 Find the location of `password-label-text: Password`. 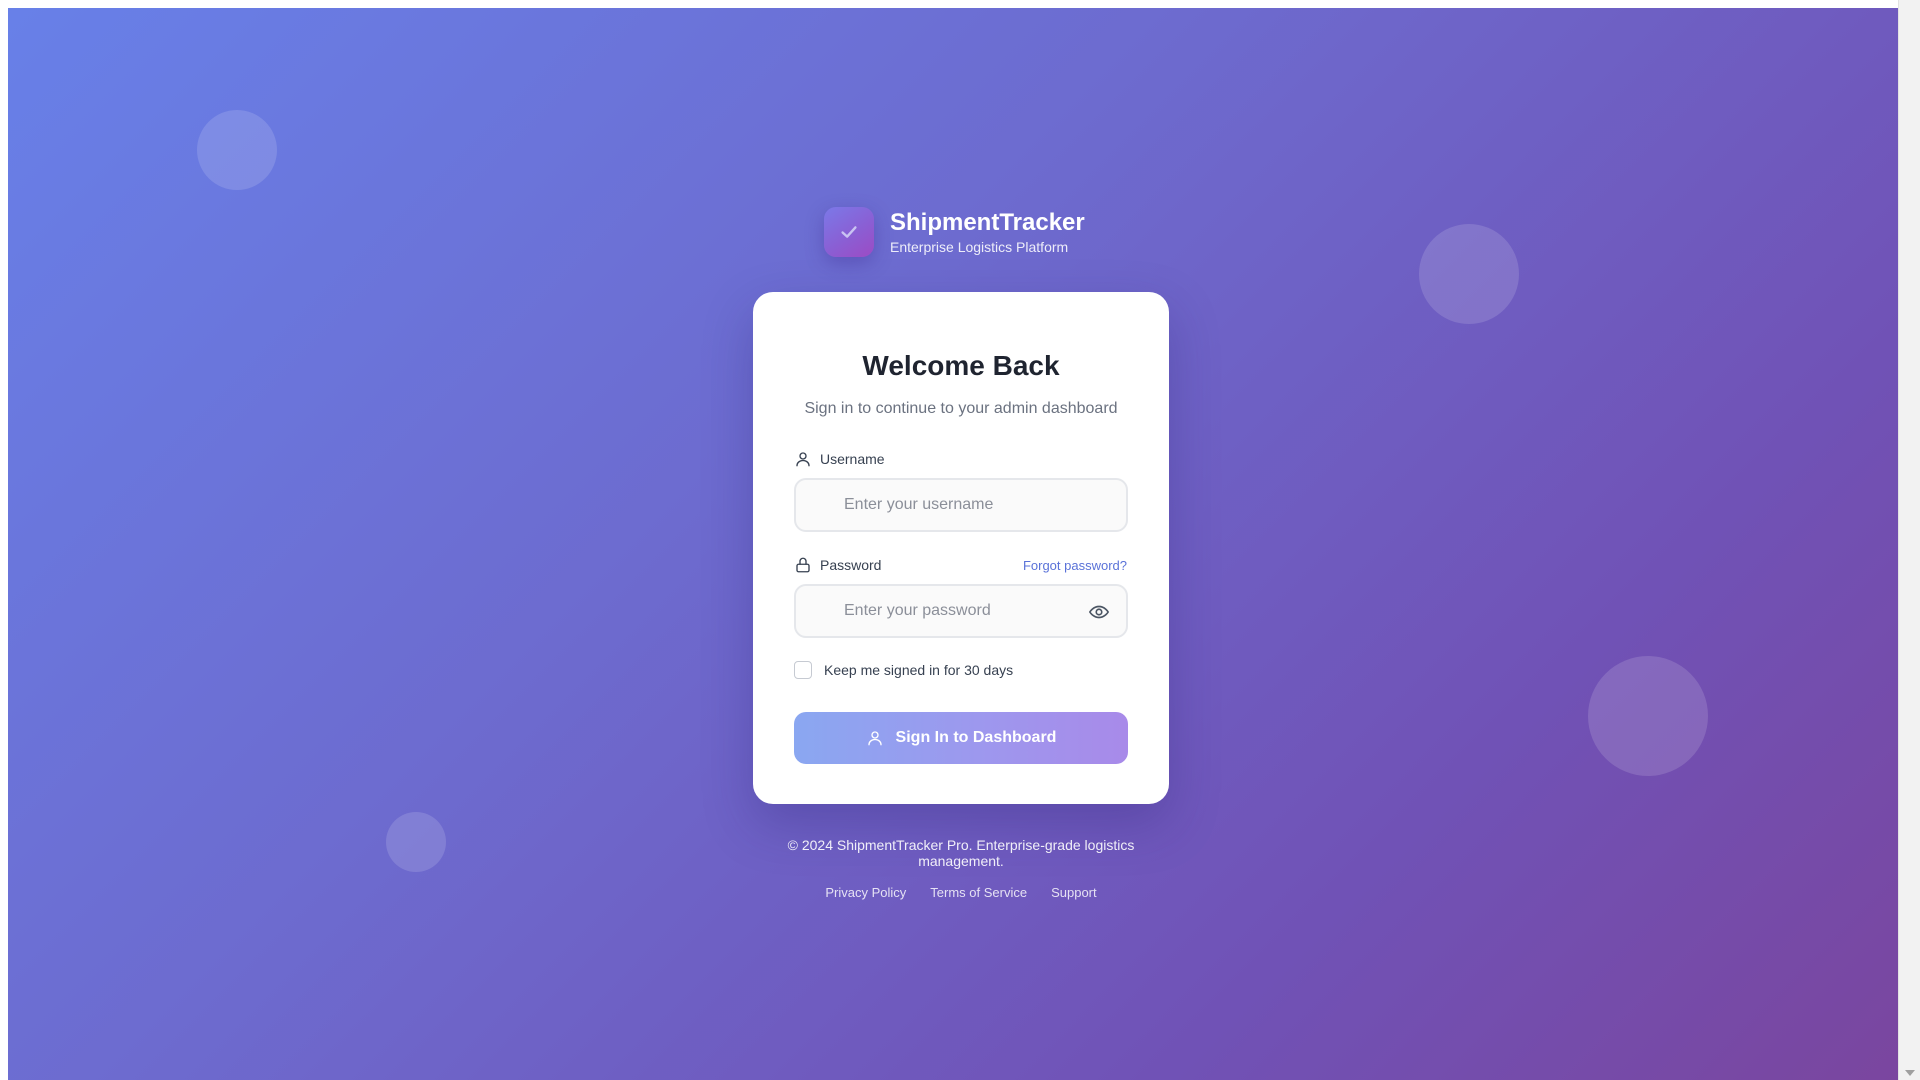

password-label-text: Password is located at coordinates (851, 565).